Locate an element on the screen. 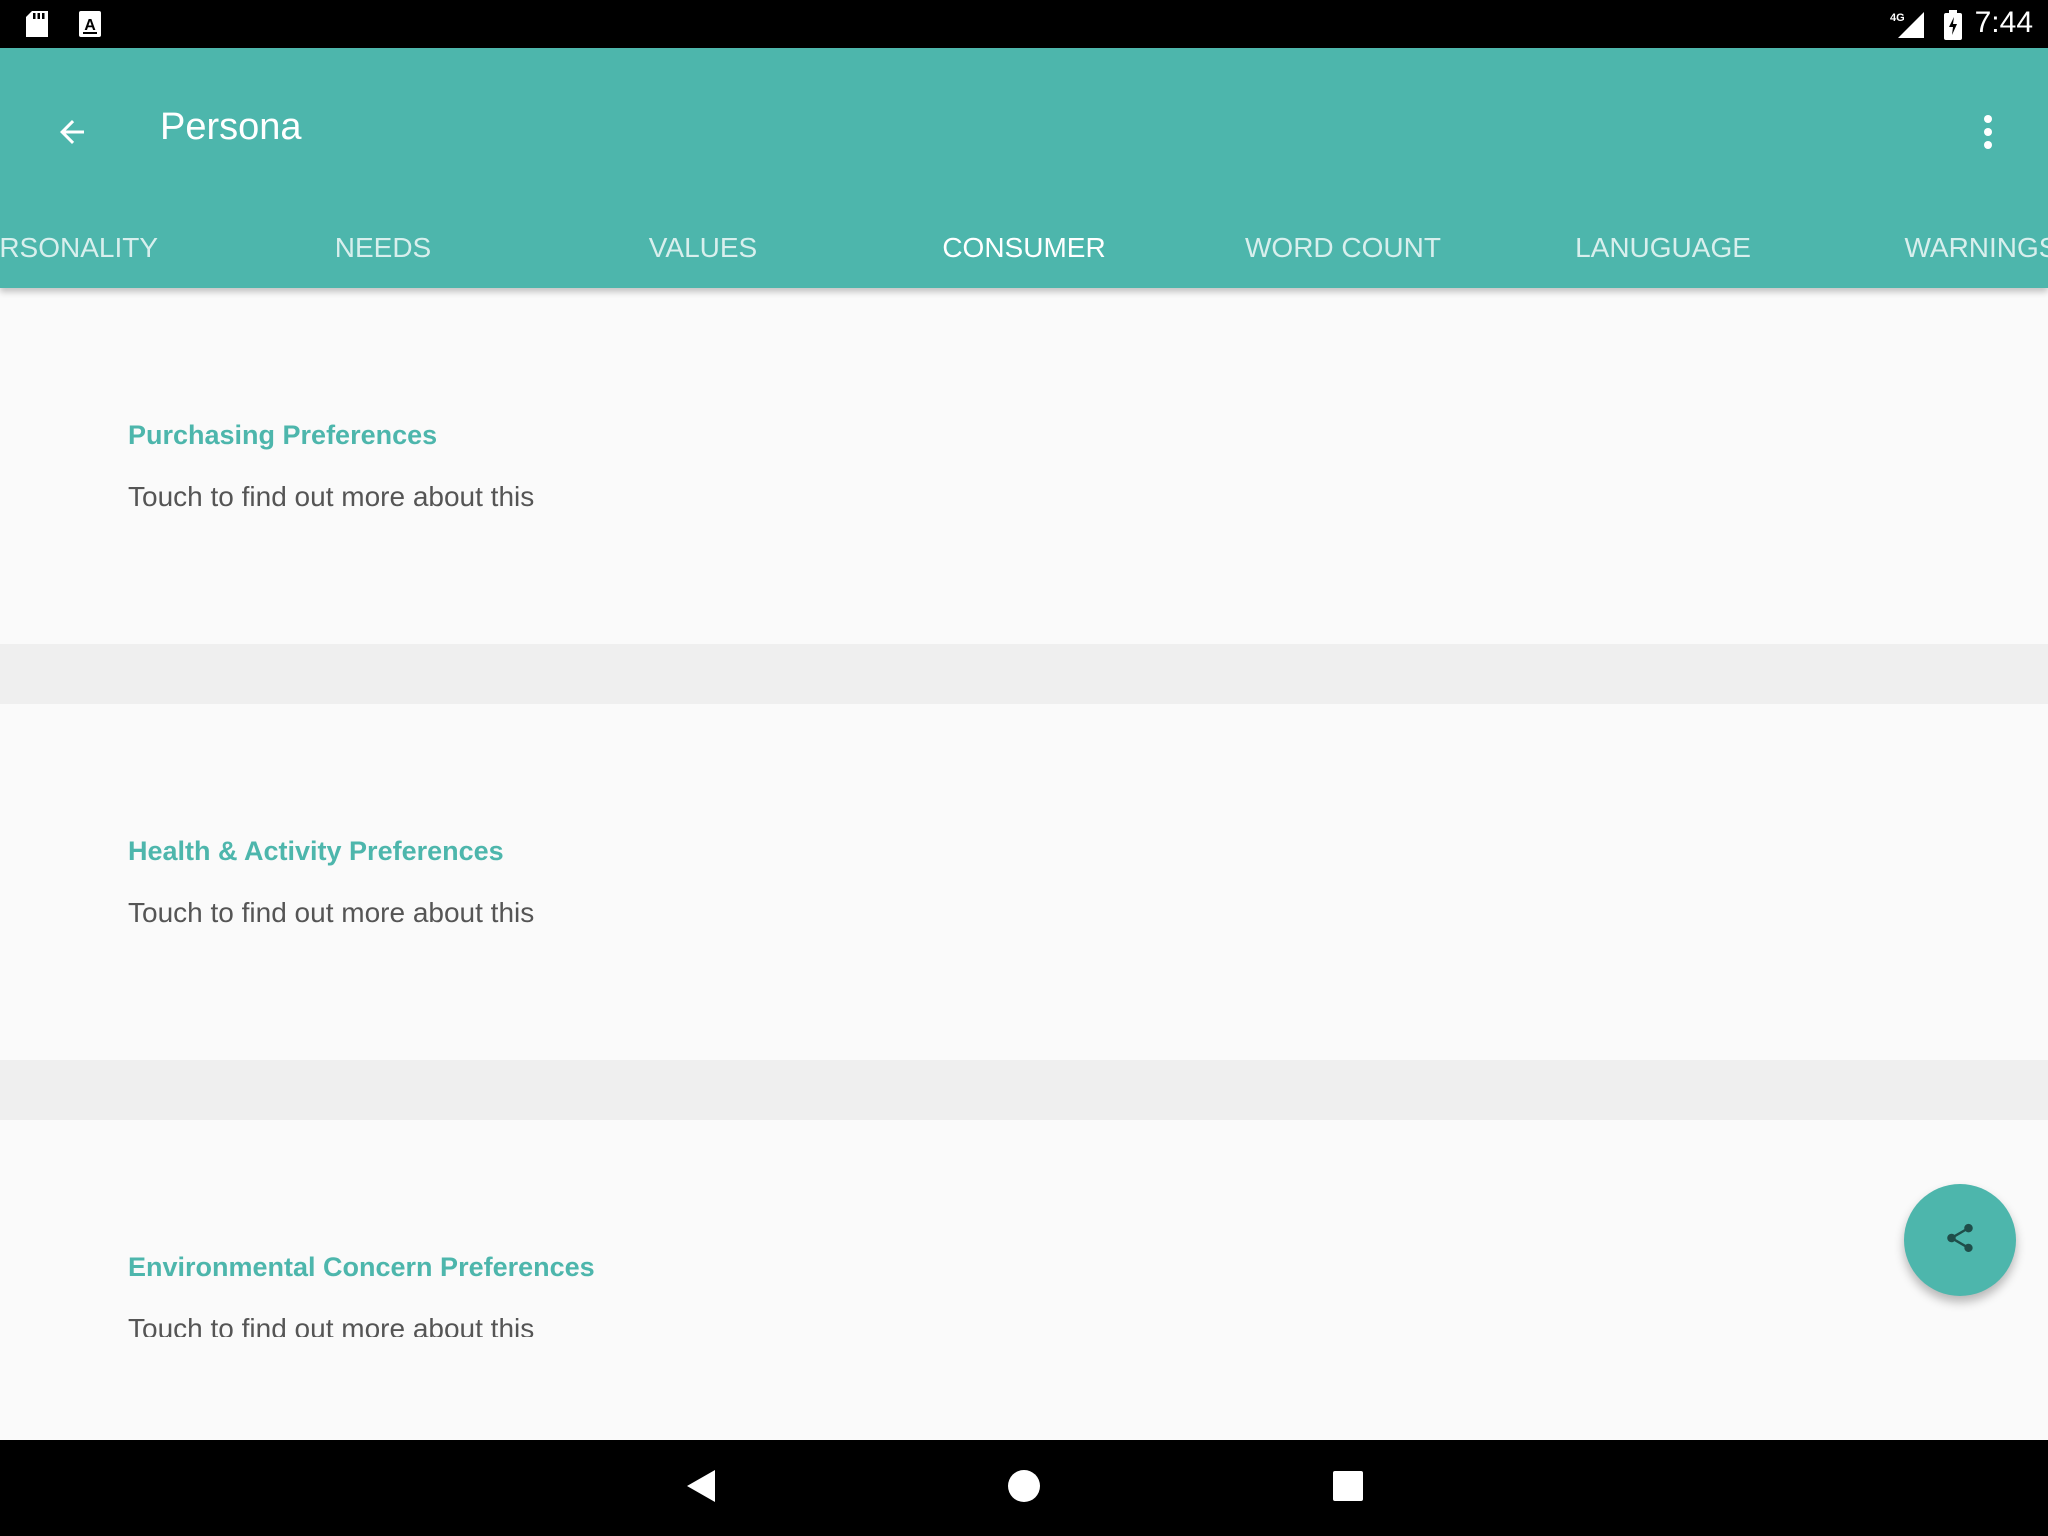 This screenshot has width=2048, height=1536. share-button is located at coordinates (1960, 1240).